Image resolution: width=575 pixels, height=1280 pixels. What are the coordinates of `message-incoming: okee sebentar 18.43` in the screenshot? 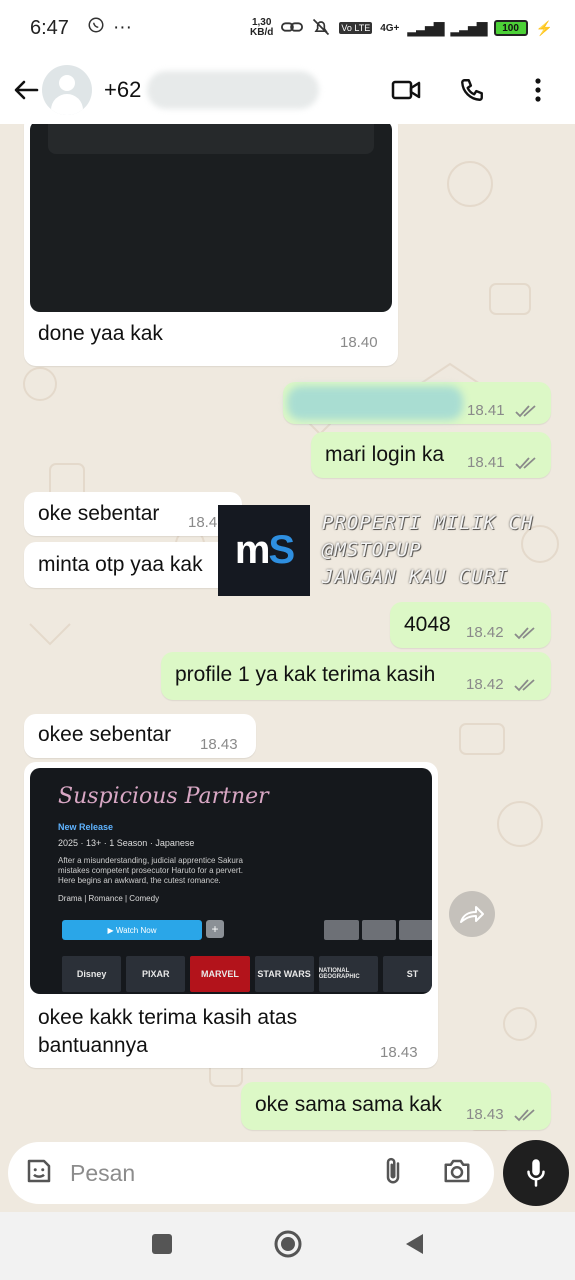 It's located at (140, 736).